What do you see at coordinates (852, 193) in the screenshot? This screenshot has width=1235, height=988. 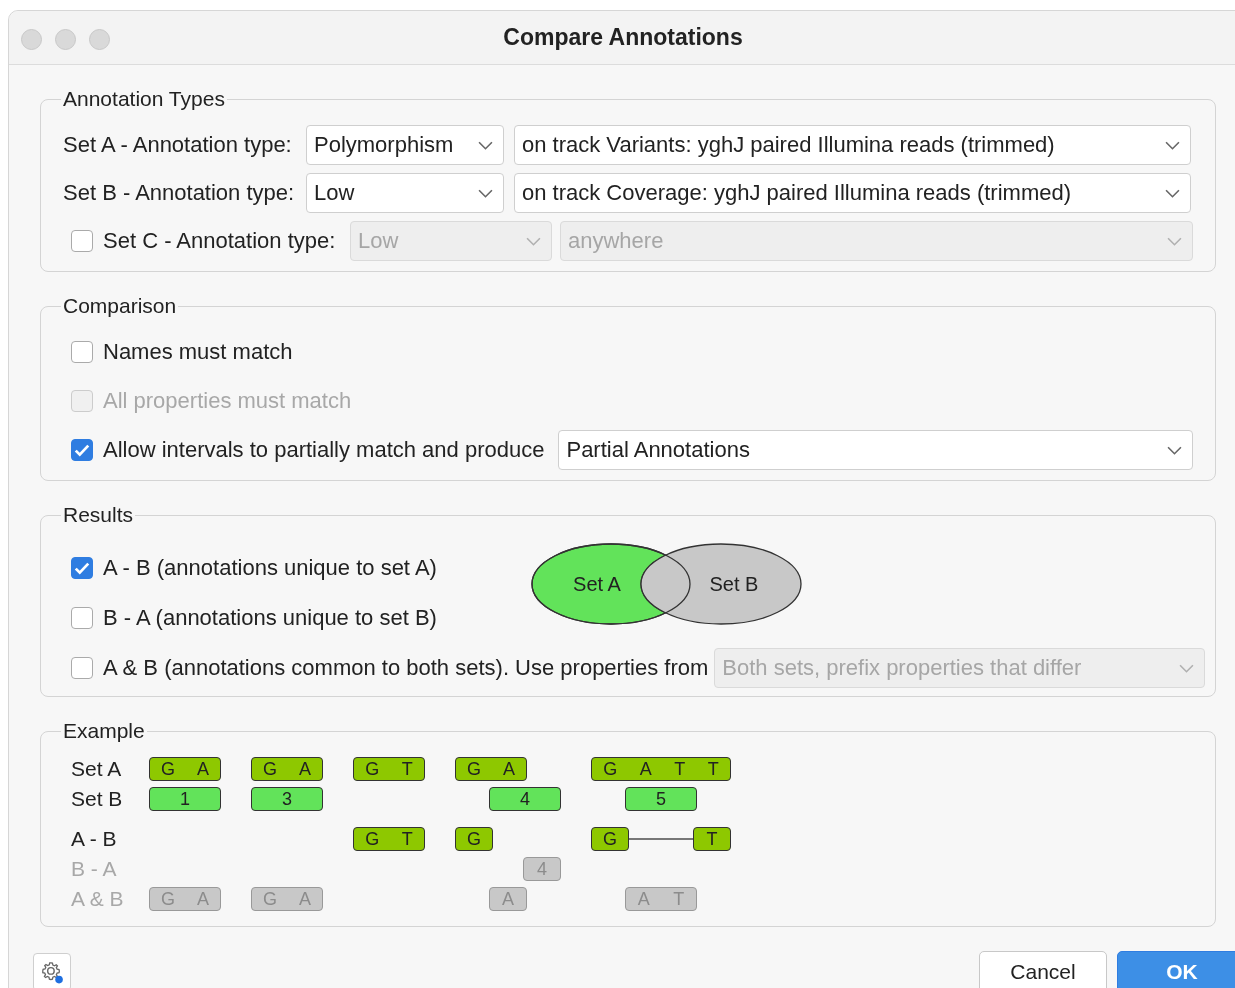 I see `track-dropdown: on track Coverage: yghJ paired Illumina reads (trimmed)` at bounding box center [852, 193].